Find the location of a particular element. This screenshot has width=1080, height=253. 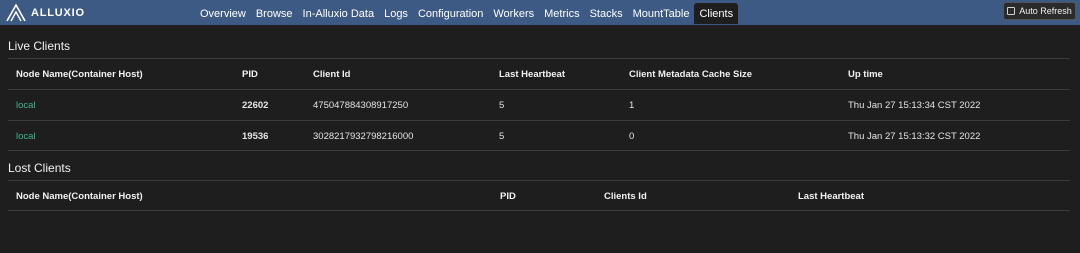

column-header-client-id: Client Id is located at coordinates (331, 74).